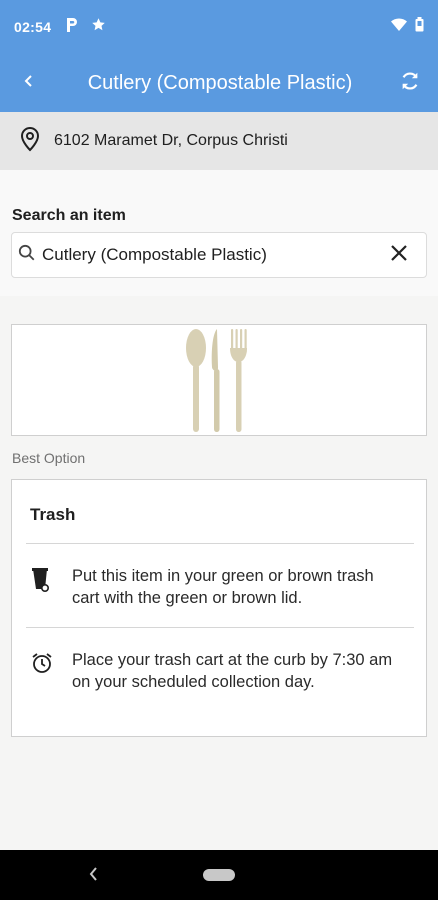 The height and width of the screenshot is (900, 438). I want to click on address-text: 6102 Maramet Dr, Corpus Christi, so click(171, 140).